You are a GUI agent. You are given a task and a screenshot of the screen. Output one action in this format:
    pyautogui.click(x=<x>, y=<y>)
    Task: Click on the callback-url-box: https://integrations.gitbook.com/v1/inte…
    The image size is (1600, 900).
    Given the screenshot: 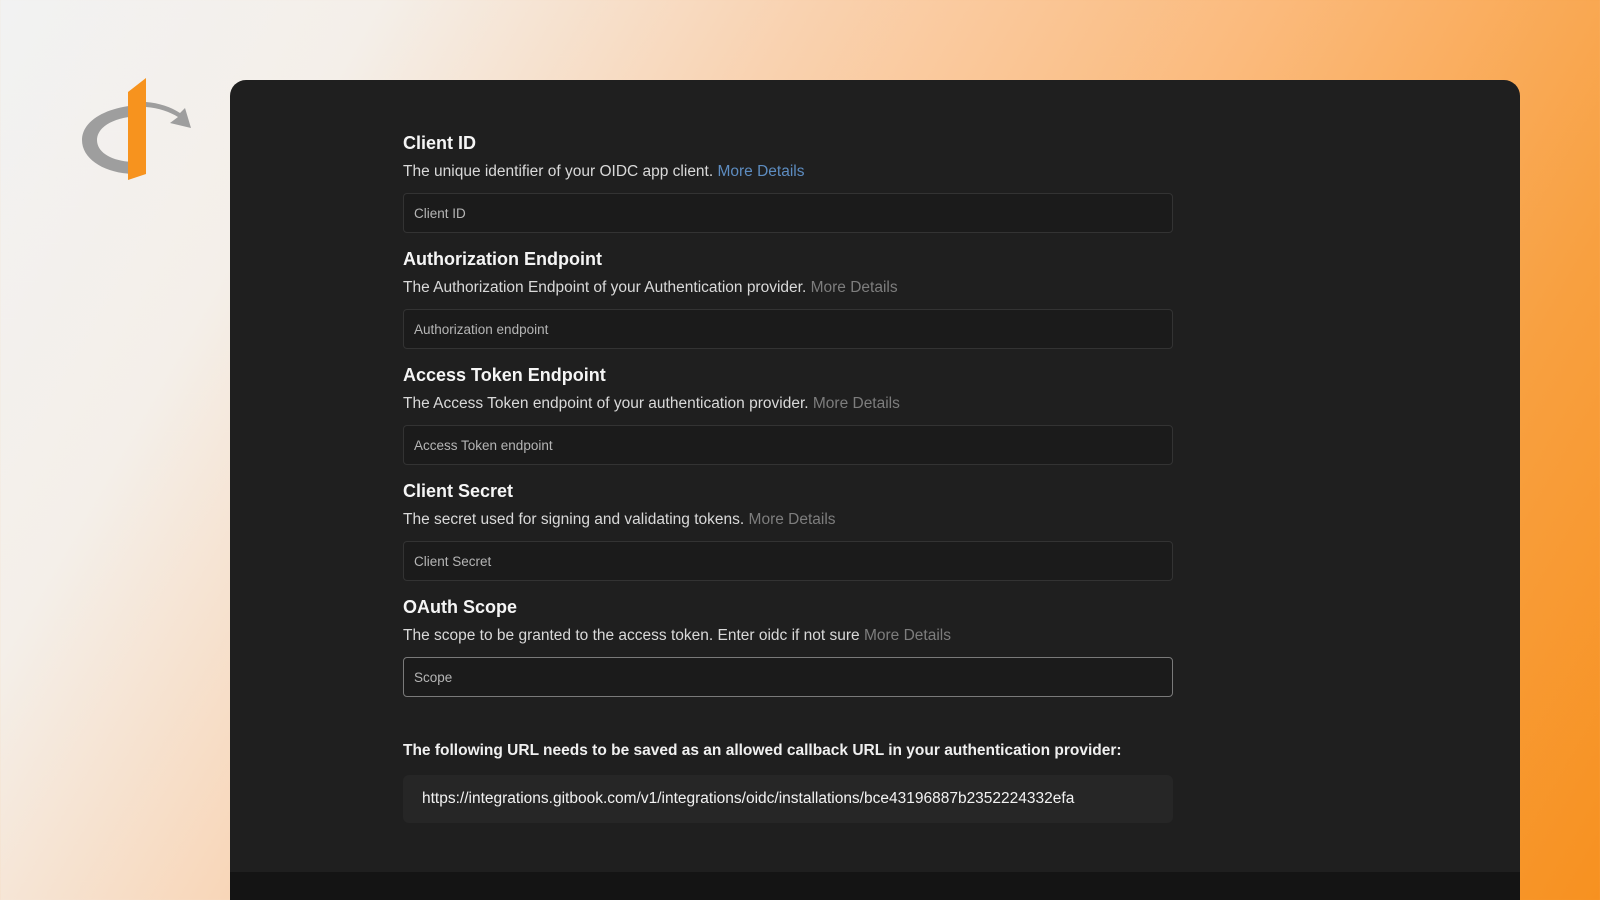 What is the action you would take?
    pyautogui.click(x=788, y=799)
    